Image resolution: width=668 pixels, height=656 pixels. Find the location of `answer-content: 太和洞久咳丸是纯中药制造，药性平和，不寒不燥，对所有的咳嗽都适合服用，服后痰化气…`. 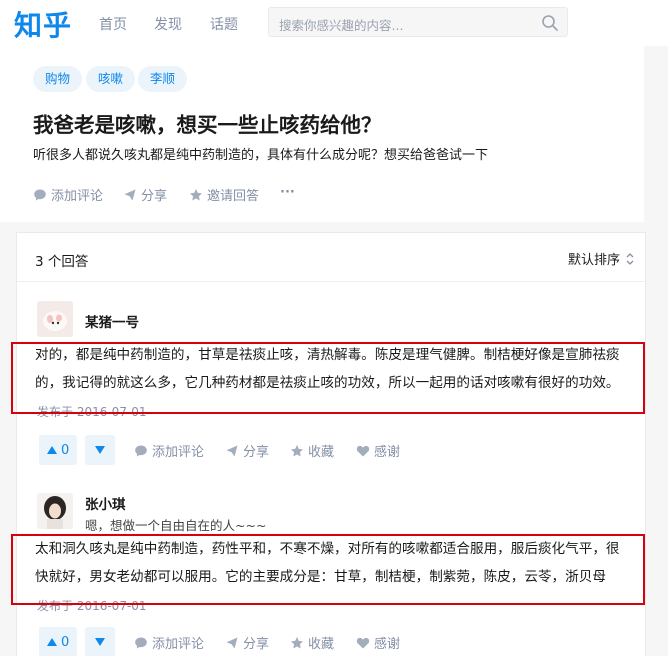

answer-content: 太和洞久咳丸是纯中药制造，药性平和，不寒不燥，对所有的咳嗽都适合服用，服后痰化气… is located at coordinates (341, 563).